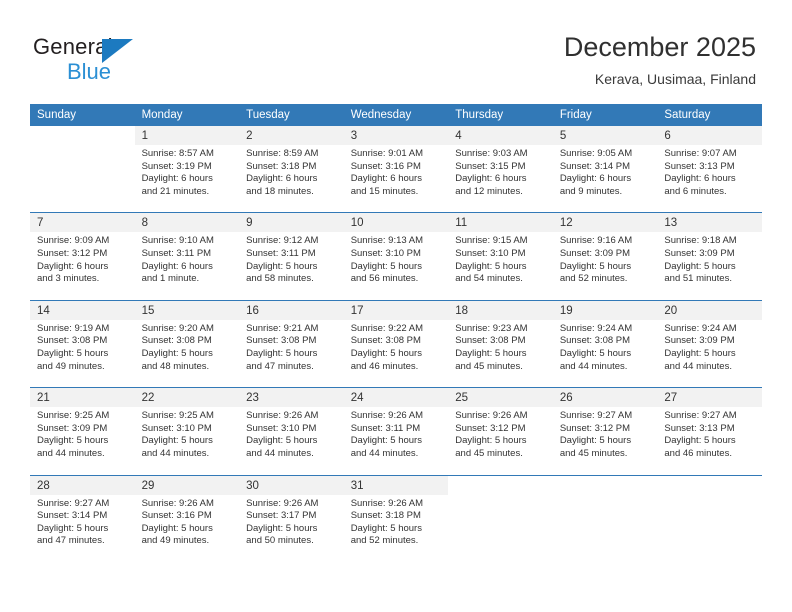 The width and height of the screenshot is (792, 612). What do you see at coordinates (396, 135) in the screenshot?
I see `day-number: 3` at bounding box center [396, 135].